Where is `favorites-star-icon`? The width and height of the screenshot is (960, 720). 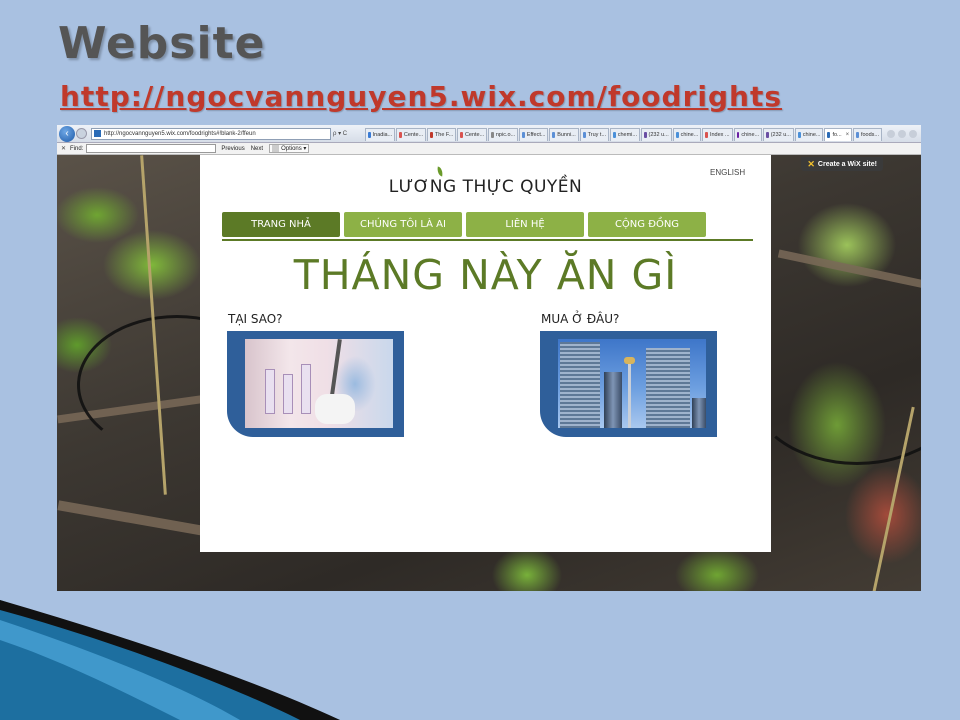 favorites-star-icon is located at coordinates (902, 133).